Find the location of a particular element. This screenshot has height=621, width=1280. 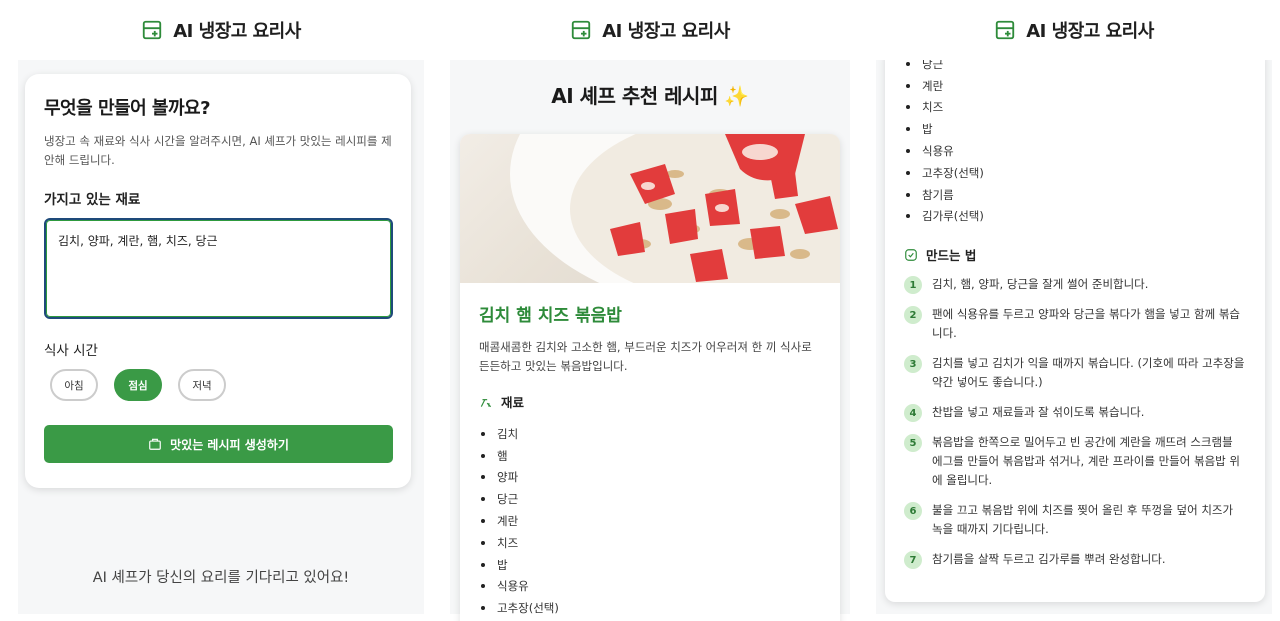

ingredients-label: 가지고 있는 재료 is located at coordinates (92, 200).